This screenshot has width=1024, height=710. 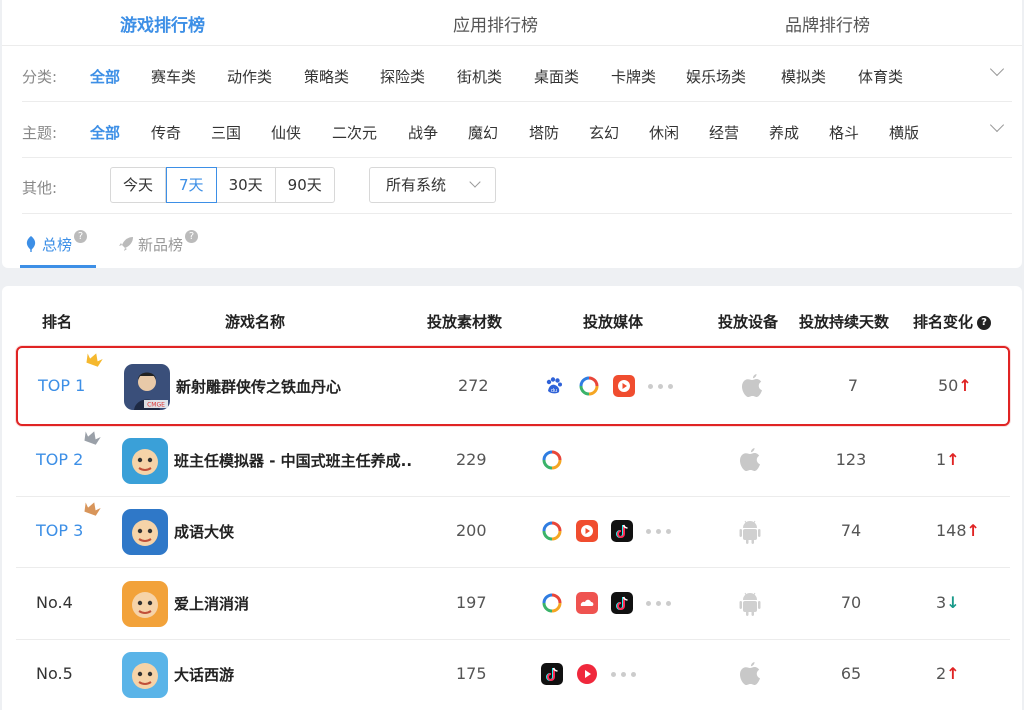 I want to click on category-racing: 赛车类, so click(x=173, y=76).